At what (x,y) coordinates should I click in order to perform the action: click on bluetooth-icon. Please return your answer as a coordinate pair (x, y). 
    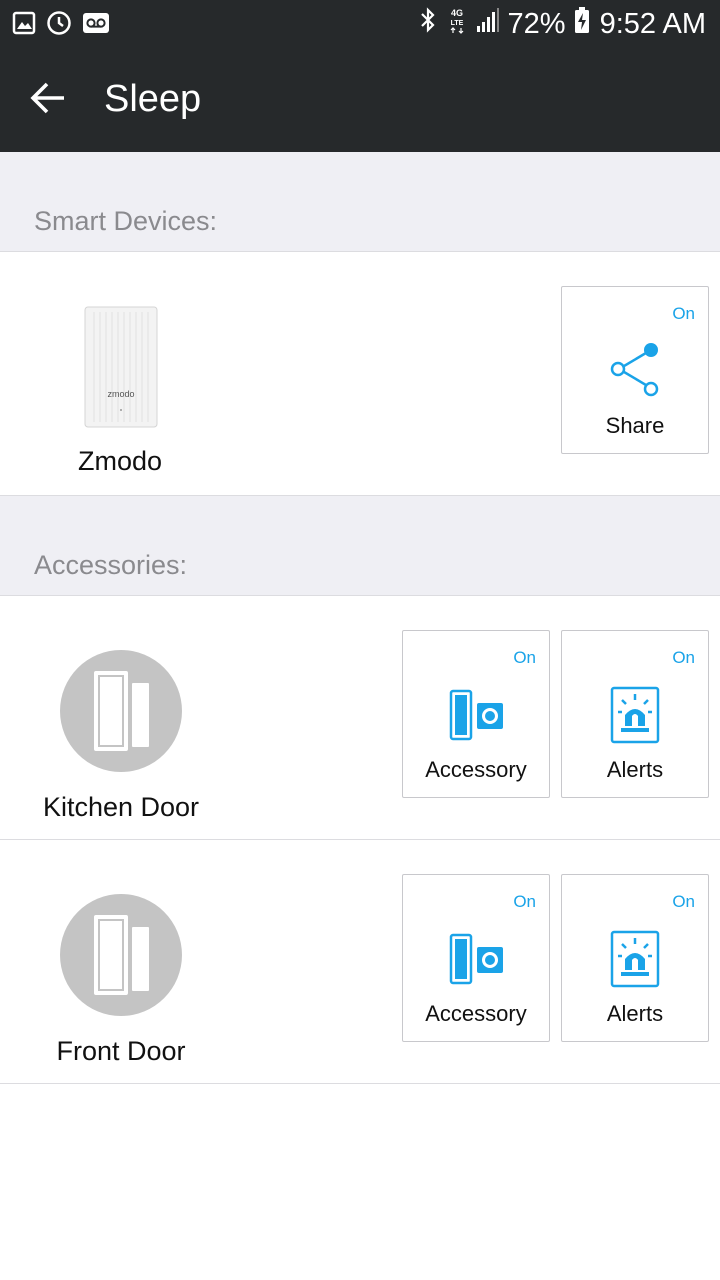
    Looking at the image, I should click on (428, 24).